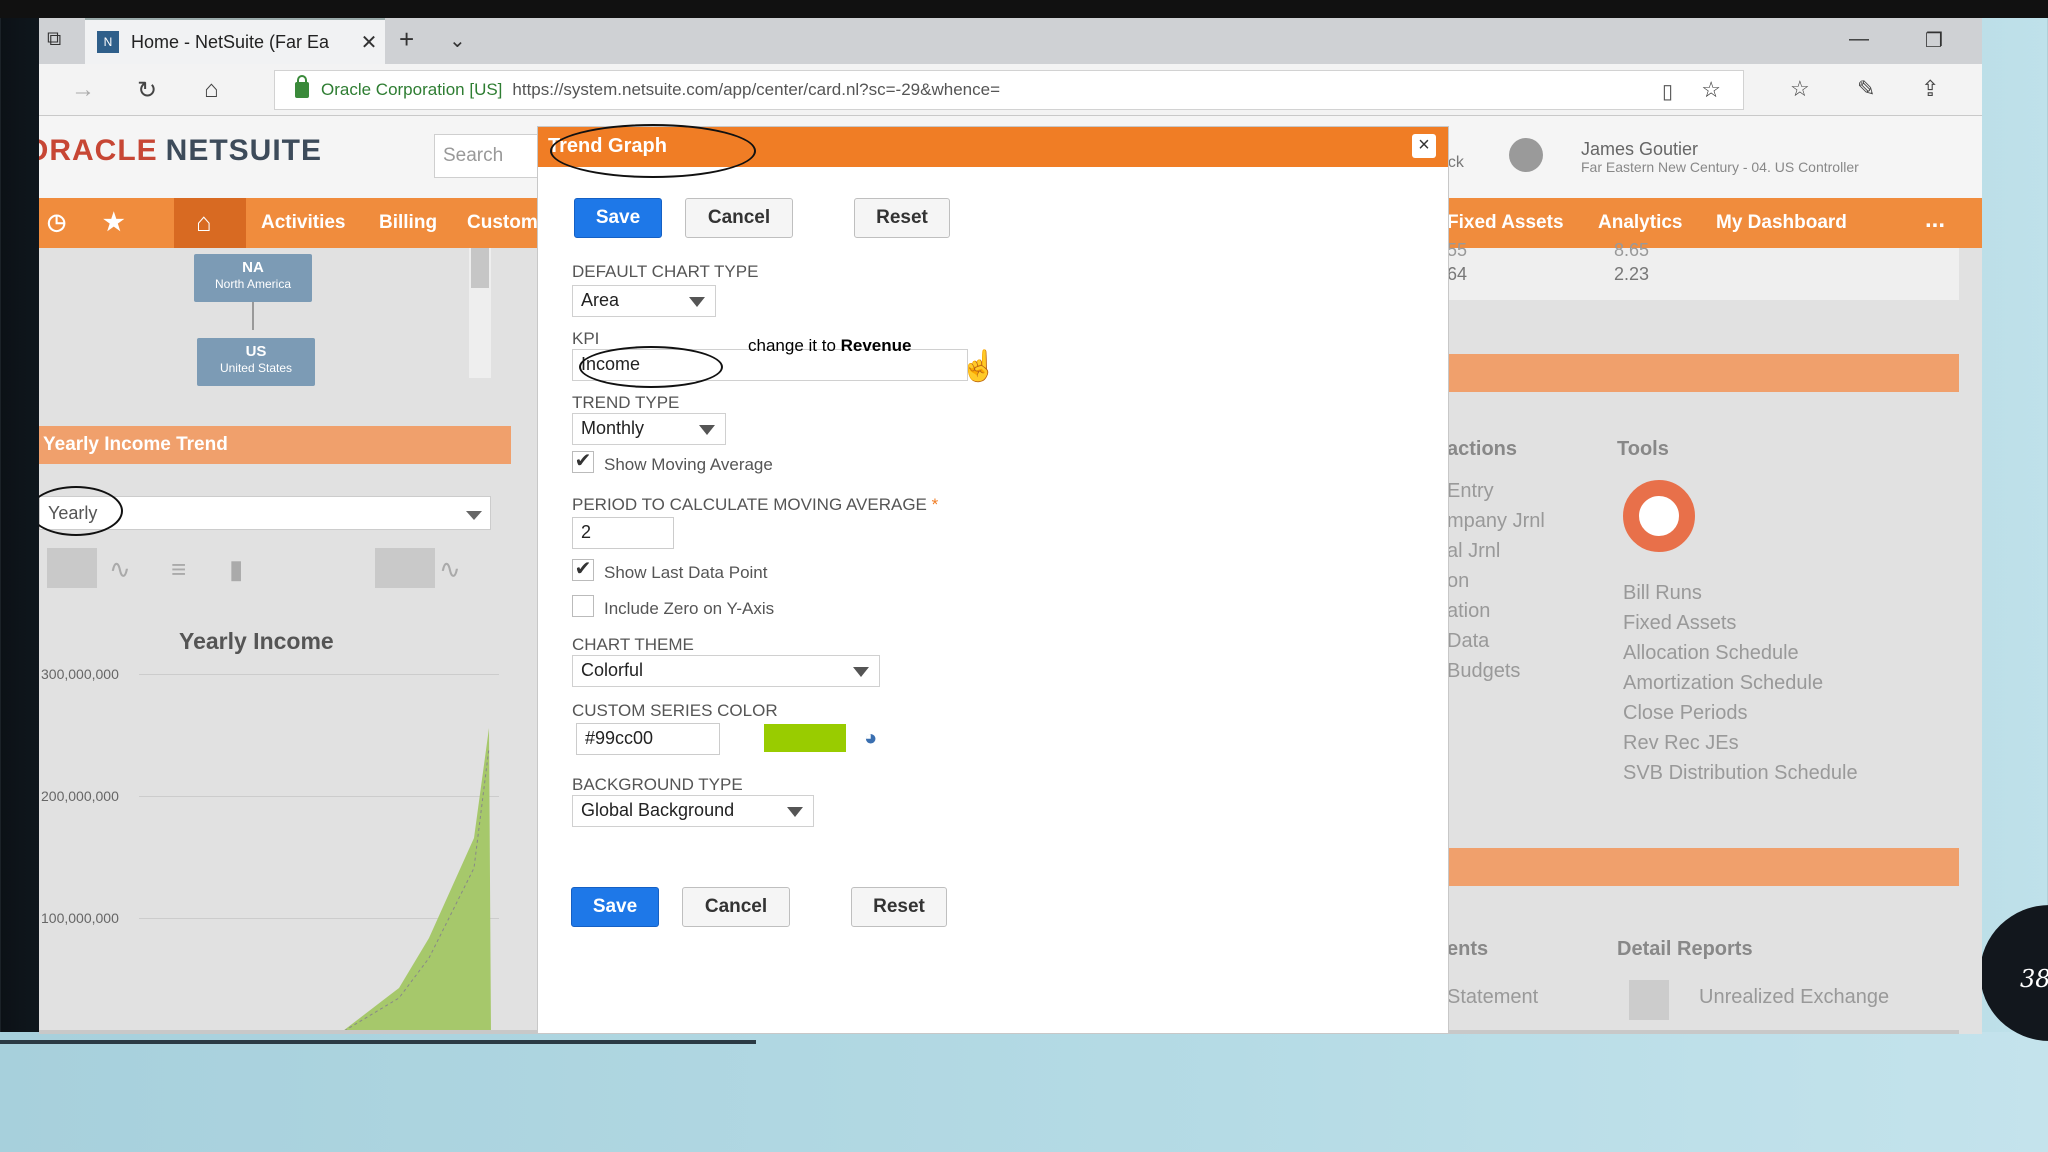  I want to click on close-dialog-icon: ×, so click(1424, 146).